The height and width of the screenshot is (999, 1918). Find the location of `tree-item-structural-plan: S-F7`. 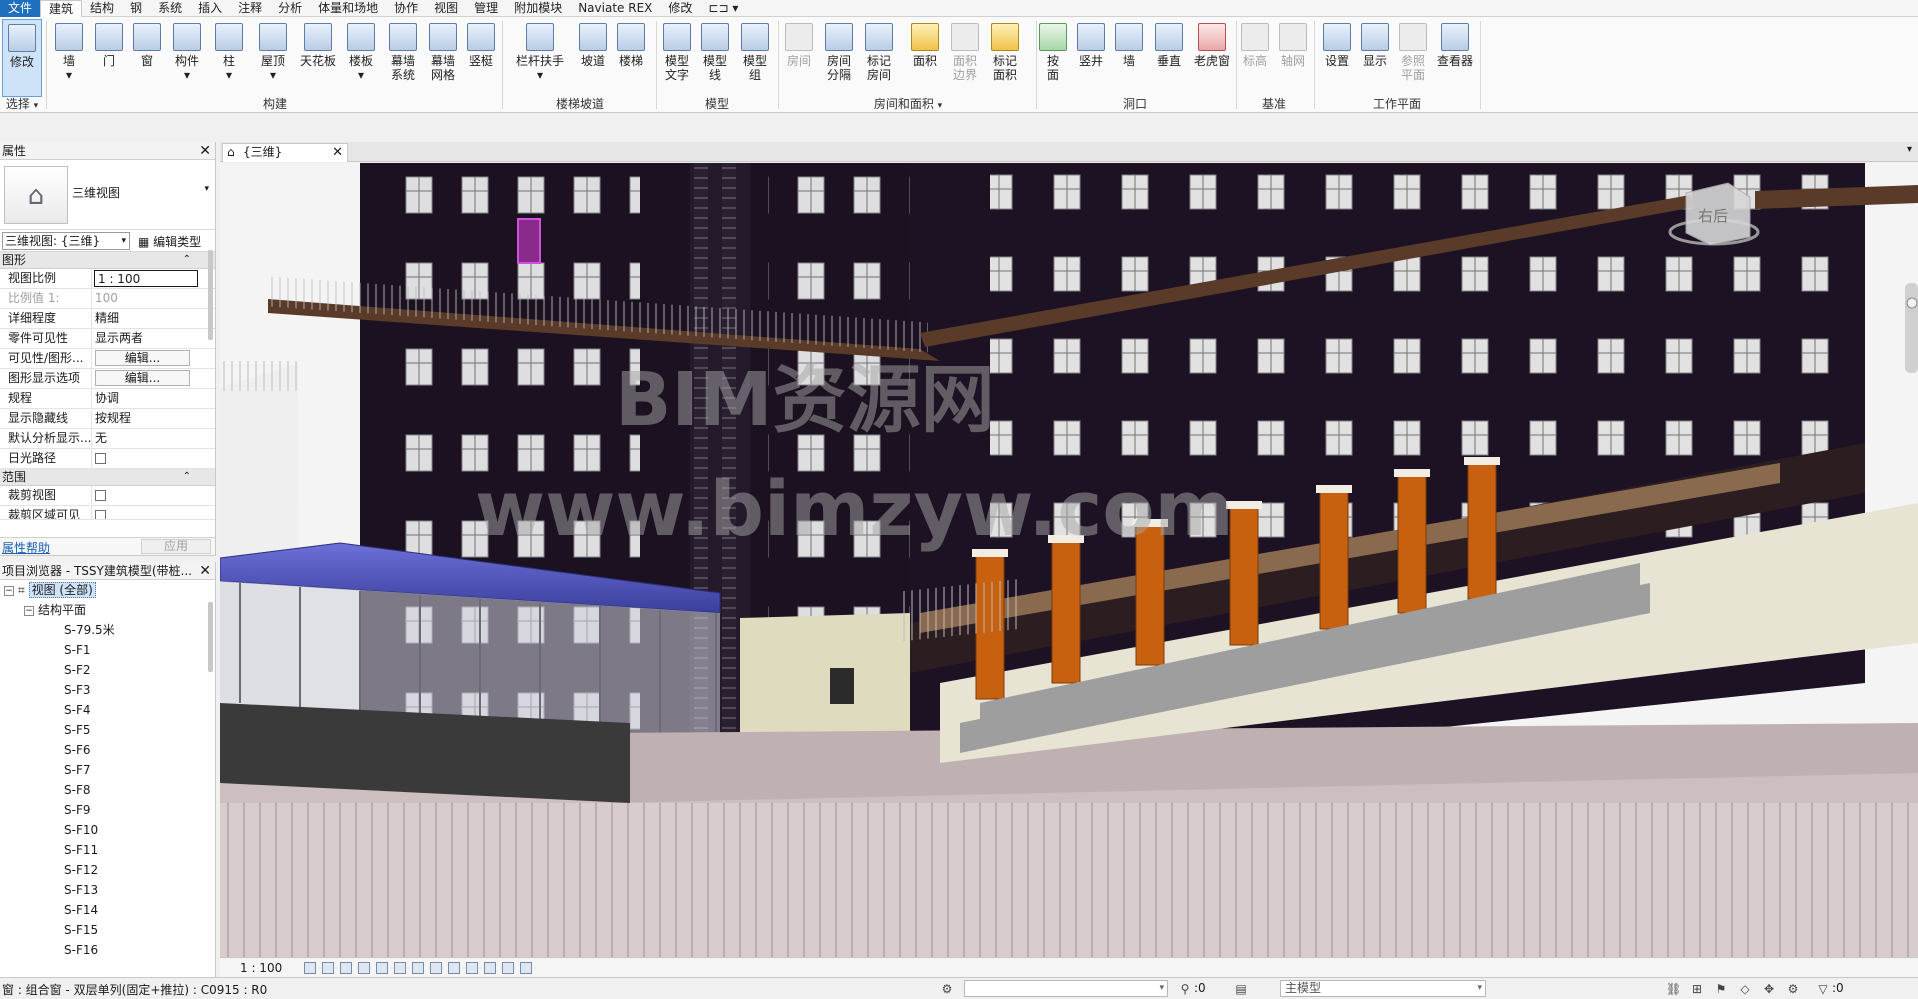

tree-item-structural-plan: S-F7 is located at coordinates (107, 770).